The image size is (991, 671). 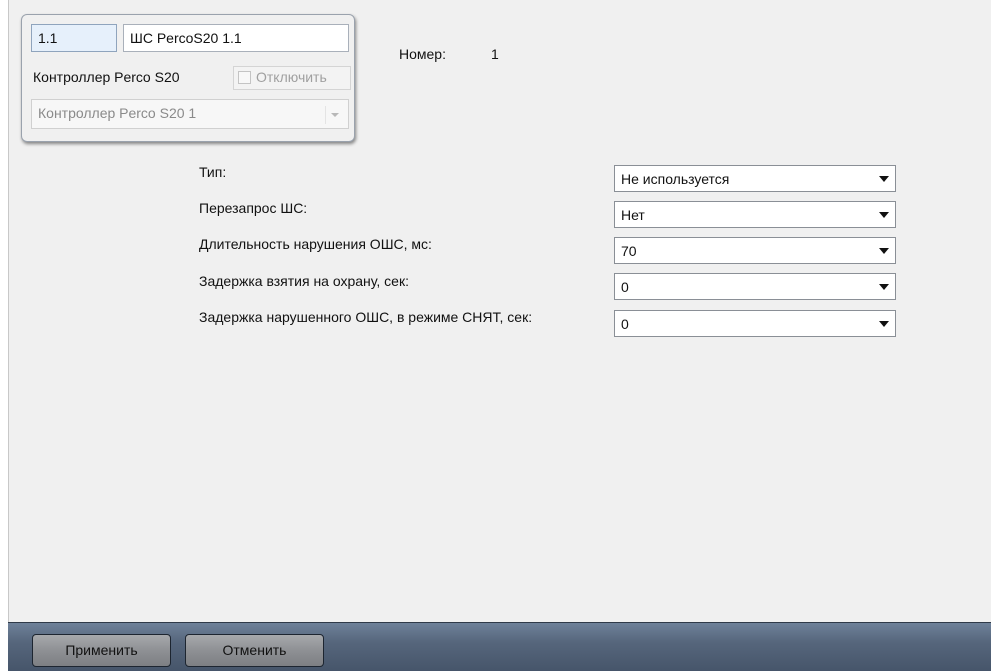 I want to click on controller-select-value: Контроллер Perco S20 1, so click(x=117, y=113).